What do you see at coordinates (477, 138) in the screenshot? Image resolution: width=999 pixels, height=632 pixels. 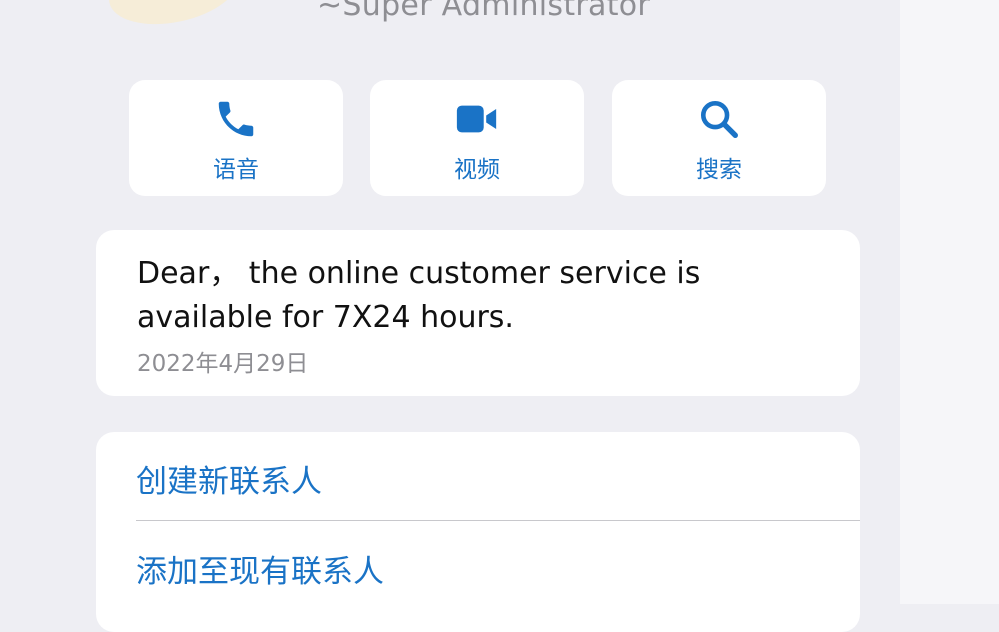 I see `video-call-button: 视频` at bounding box center [477, 138].